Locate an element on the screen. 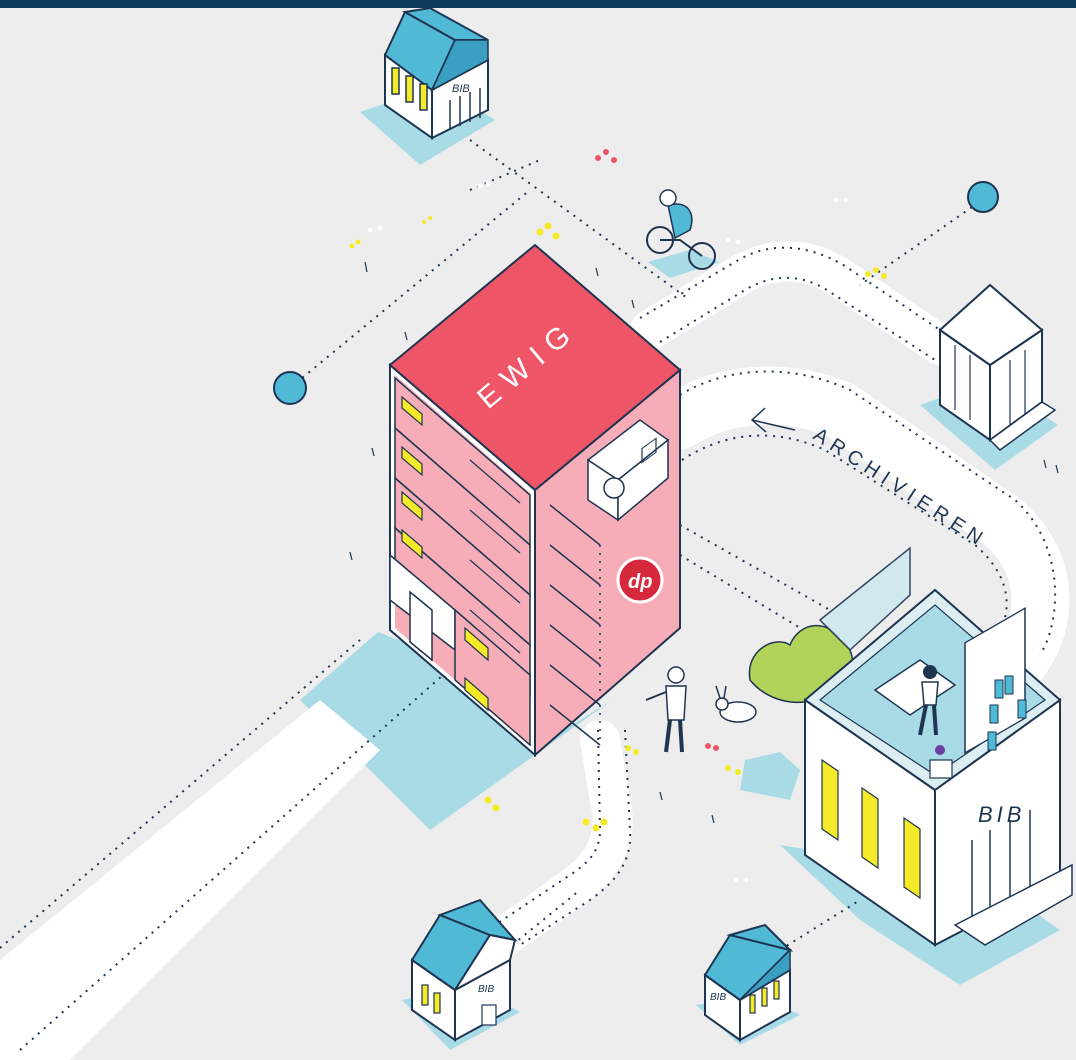 The width and height of the screenshot is (1076, 1060). puddle-shadow is located at coordinates (770, 776).